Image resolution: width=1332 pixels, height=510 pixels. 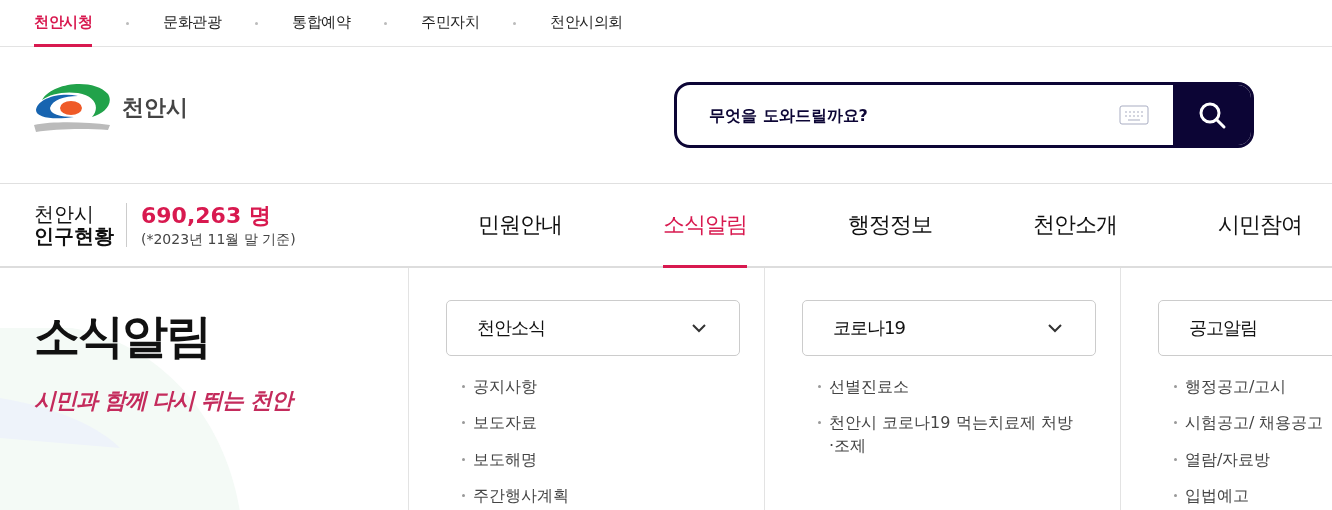 I want to click on submenu-link: 공지사항, so click(x=505, y=387).